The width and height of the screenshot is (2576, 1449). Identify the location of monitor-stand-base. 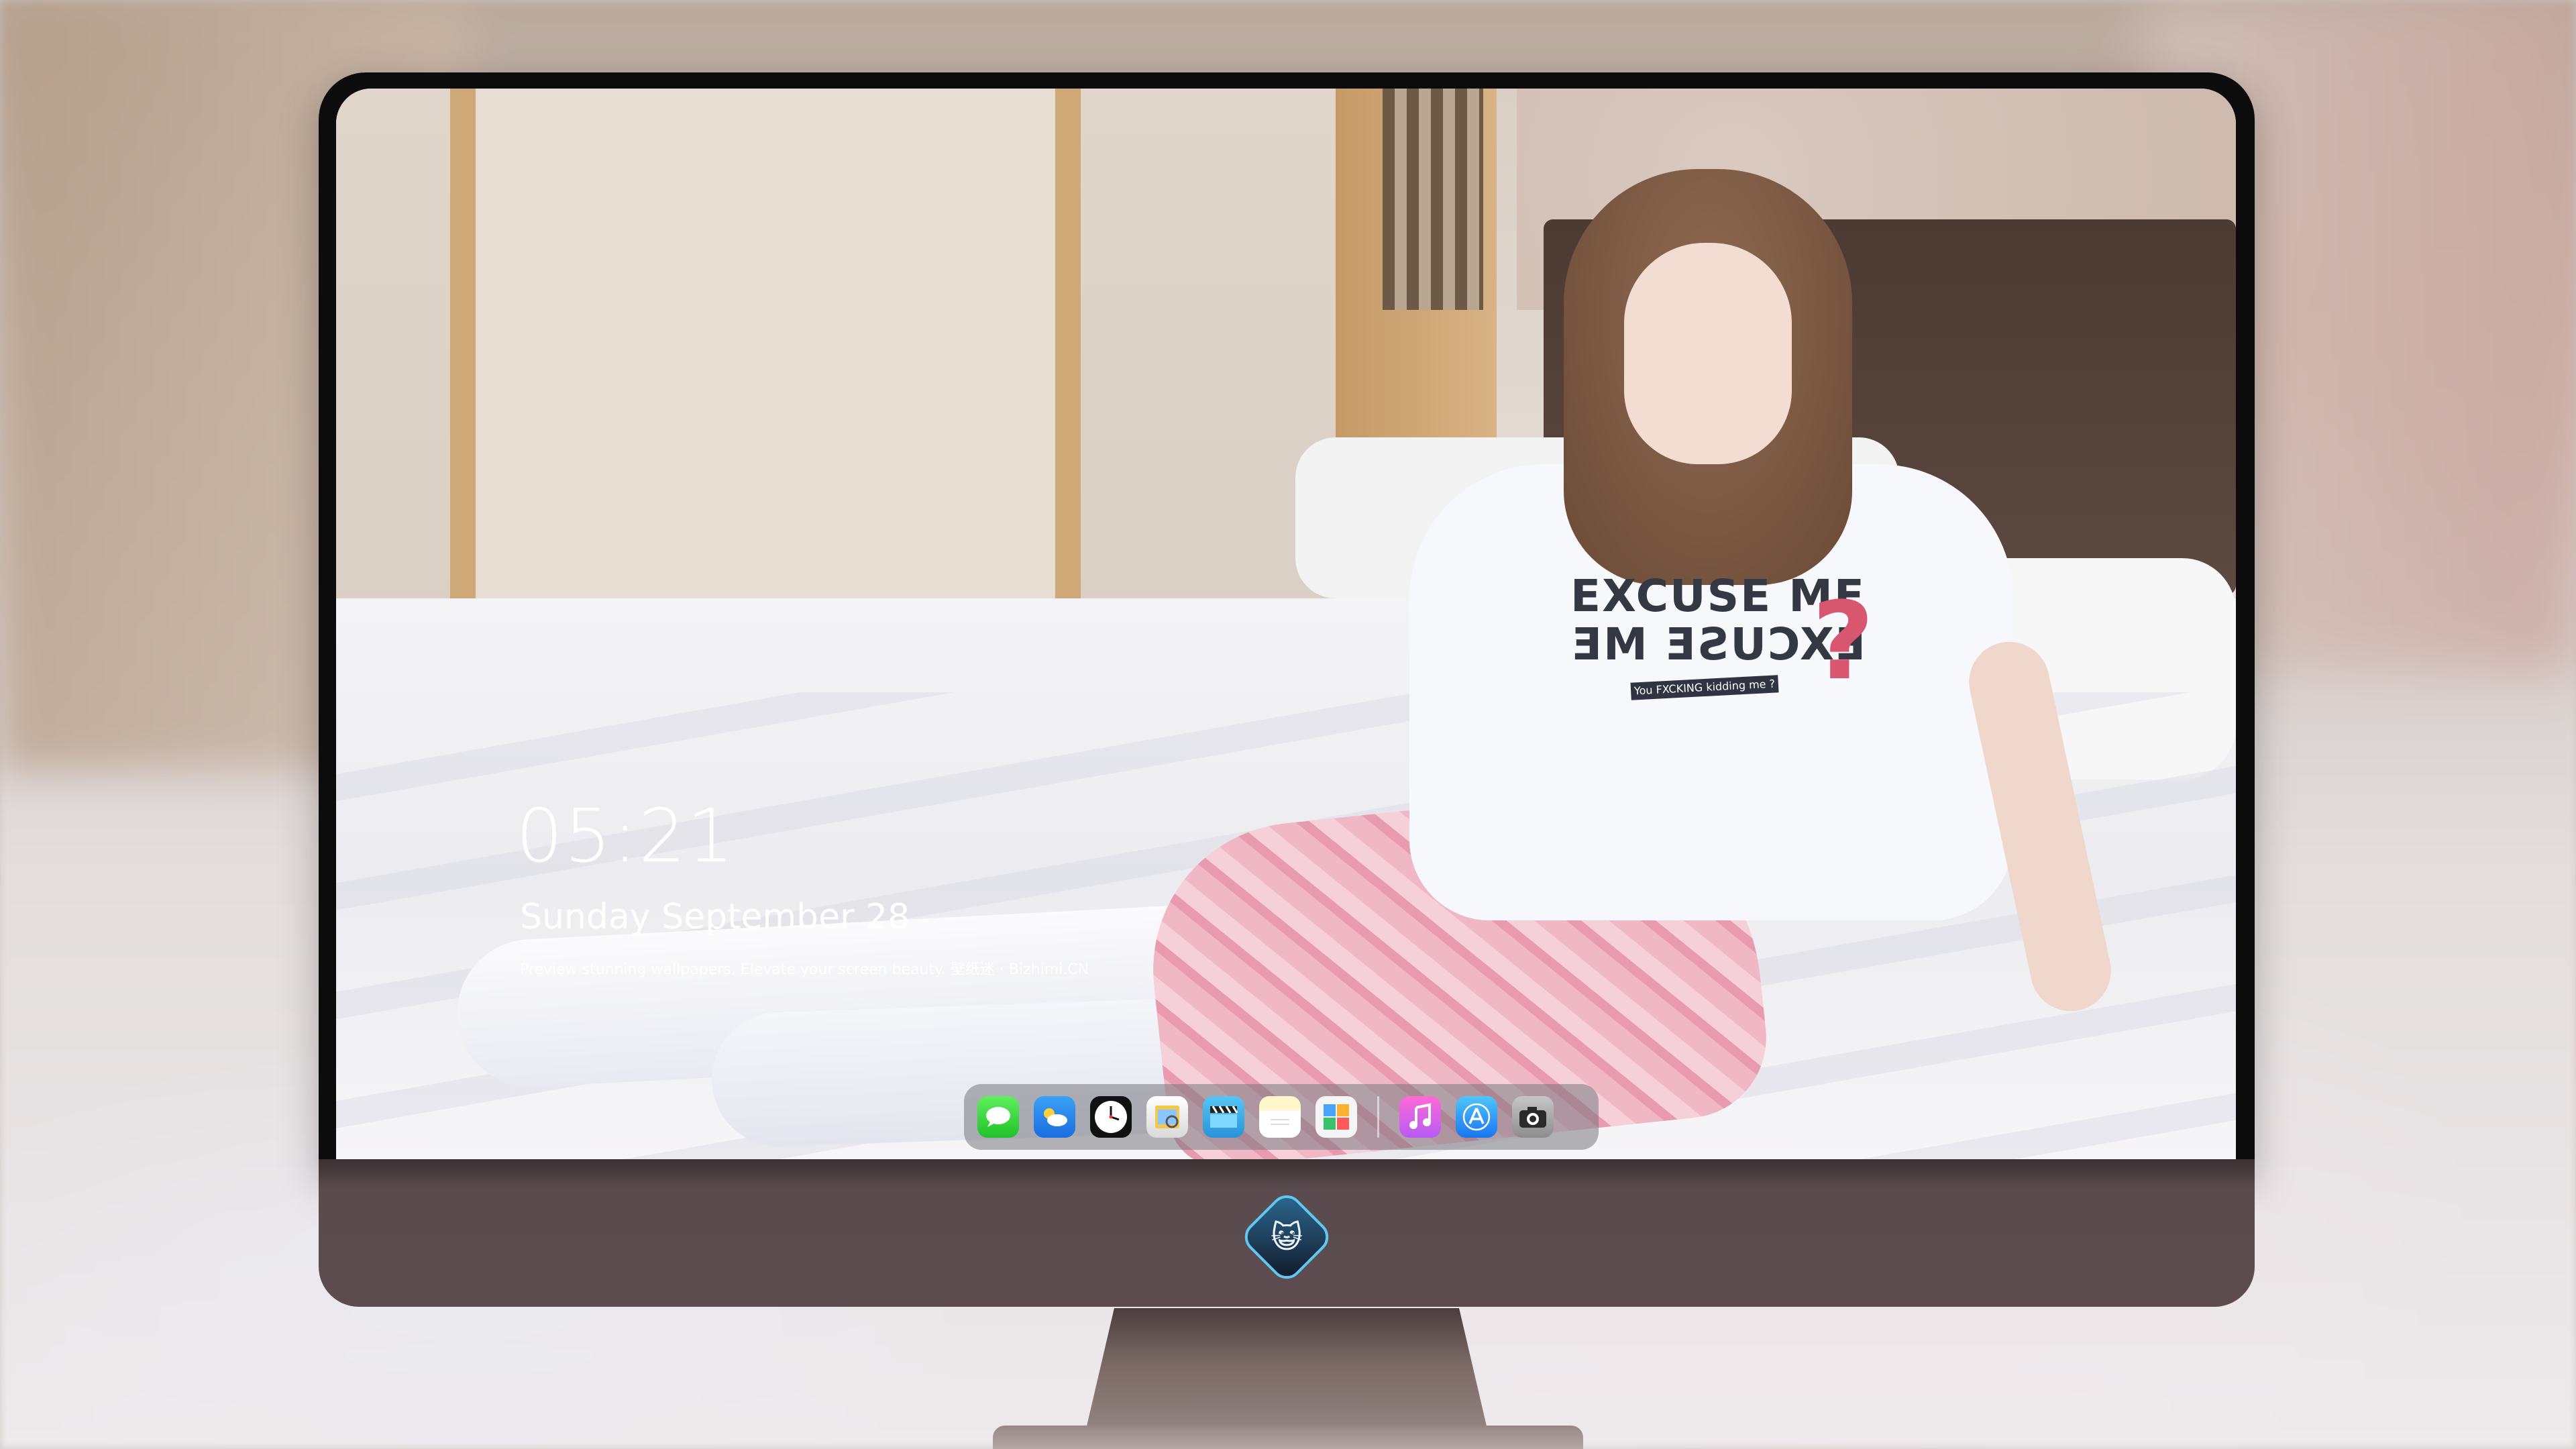
(1288, 1437).